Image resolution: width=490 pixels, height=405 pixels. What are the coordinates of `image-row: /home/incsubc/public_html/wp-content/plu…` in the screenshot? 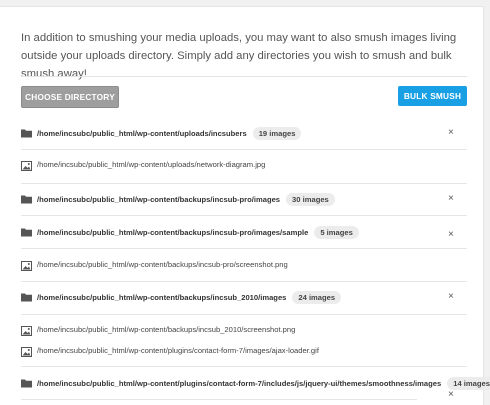 It's located at (244, 353).